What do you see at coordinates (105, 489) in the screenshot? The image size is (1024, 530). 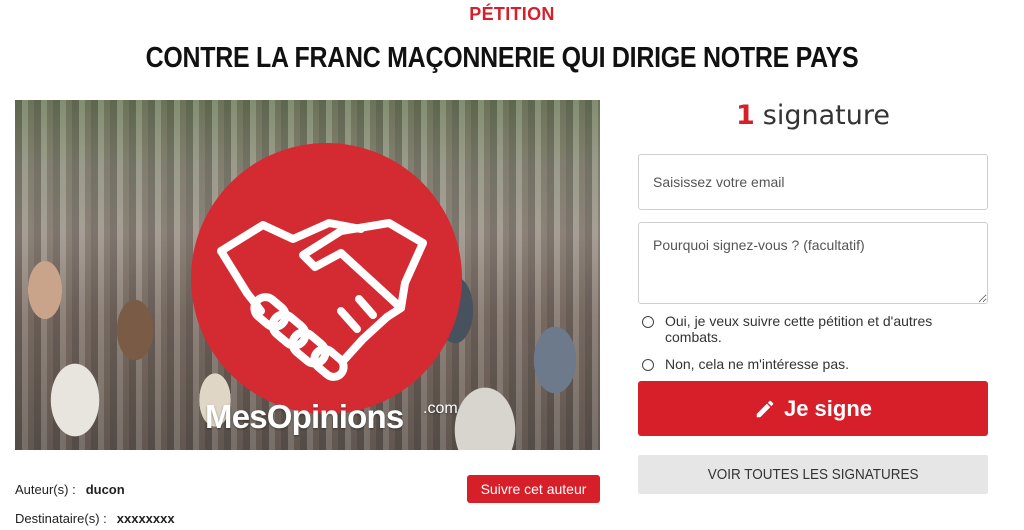 I see `author-value: ducon` at bounding box center [105, 489].